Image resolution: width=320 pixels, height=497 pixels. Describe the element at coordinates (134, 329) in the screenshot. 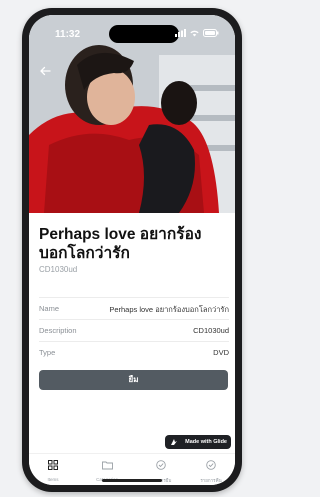

I see `detail-row-description: Description CD1030ud` at that location.